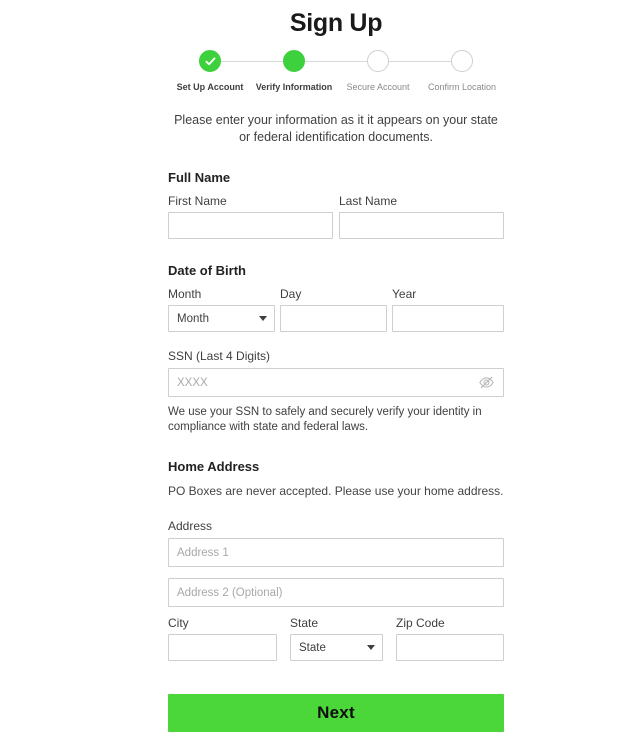 The width and height of the screenshot is (624, 733). I want to click on last-name-group: Last Name, so click(421, 216).